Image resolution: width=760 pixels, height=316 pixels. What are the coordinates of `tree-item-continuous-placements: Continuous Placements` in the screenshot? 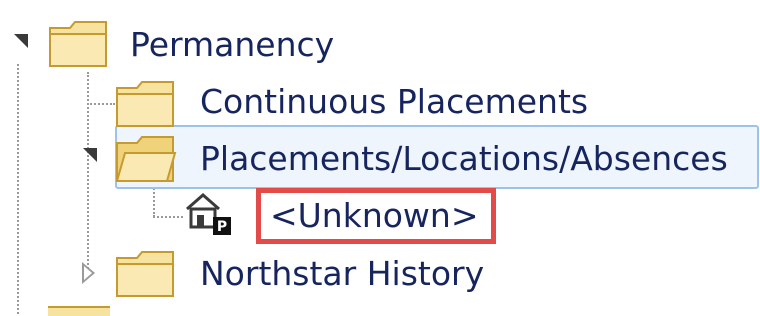 It's located at (394, 102).